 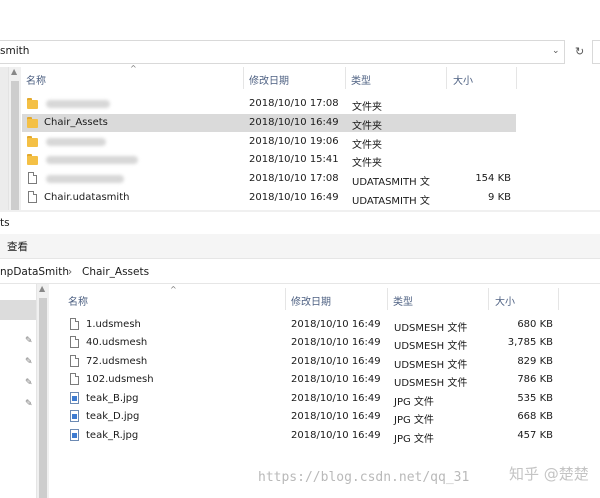 I want to click on file-size: 680 KB, so click(x=535, y=324).